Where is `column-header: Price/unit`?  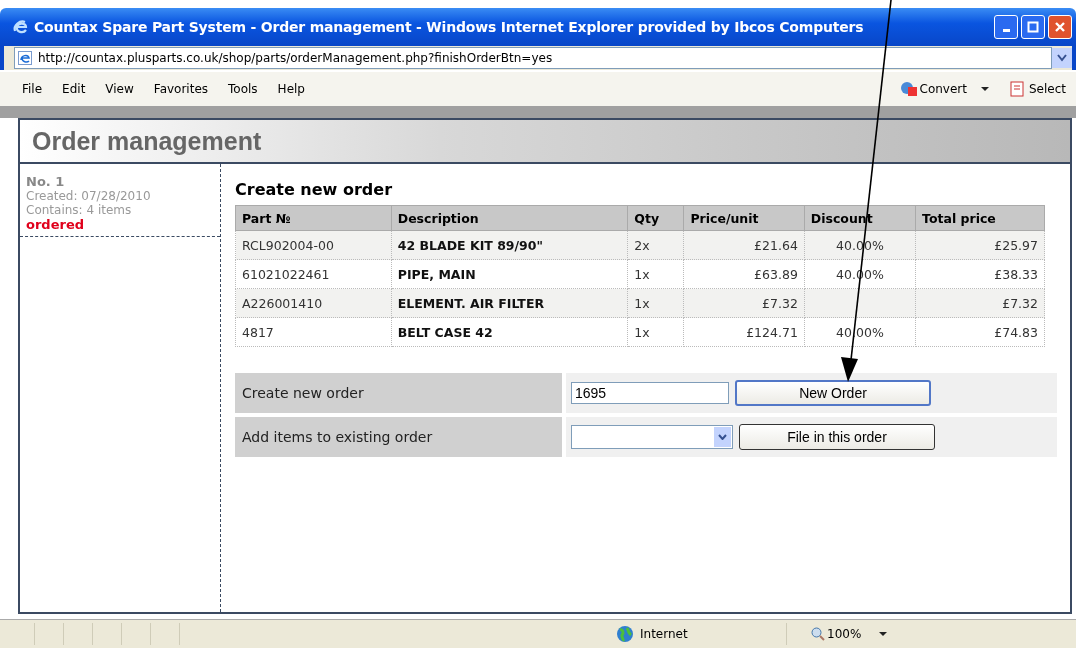 column-header: Price/unit is located at coordinates (744, 218).